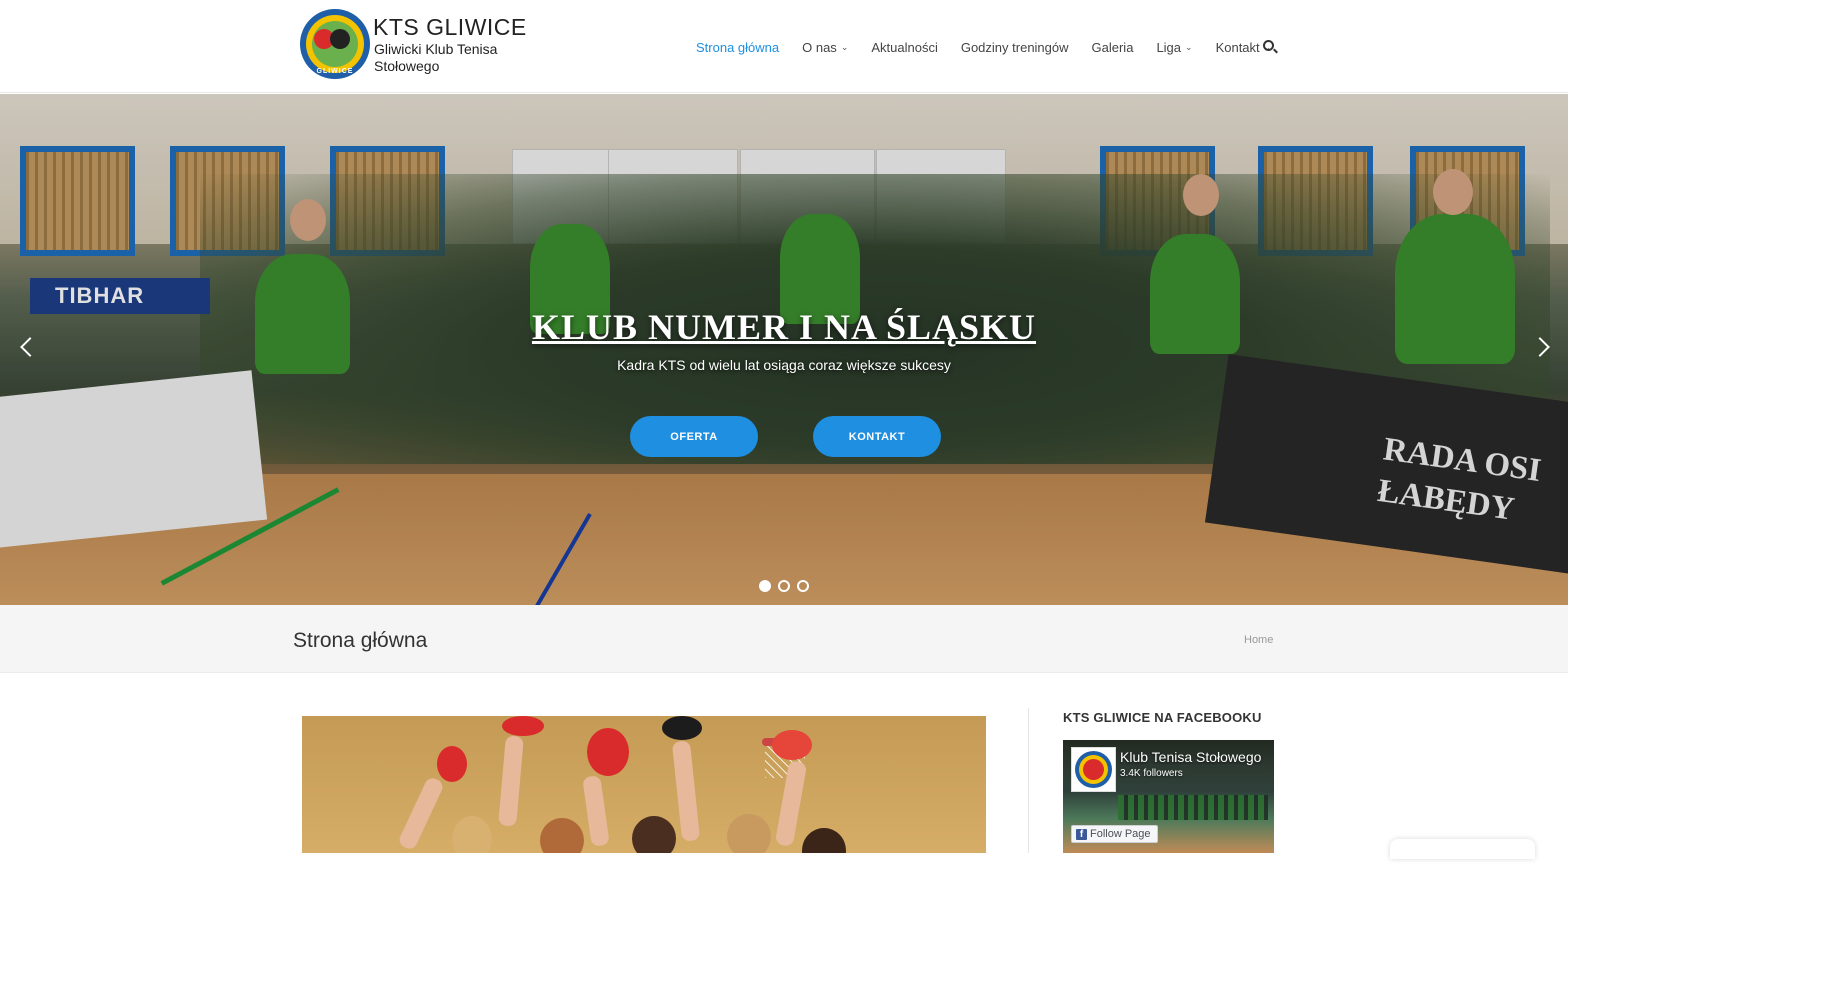 The width and height of the screenshot is (1839, 1001). I want to click on breadcrumb: Home, so click(1258, 640).